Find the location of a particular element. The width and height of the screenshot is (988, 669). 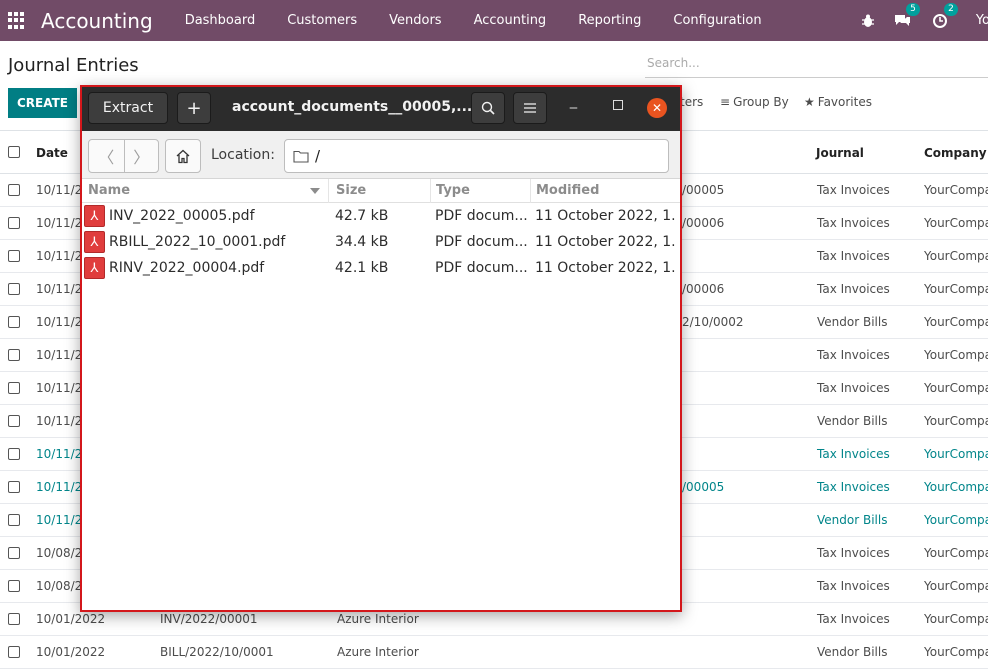

search-icon is located at coordinates (488, 108).